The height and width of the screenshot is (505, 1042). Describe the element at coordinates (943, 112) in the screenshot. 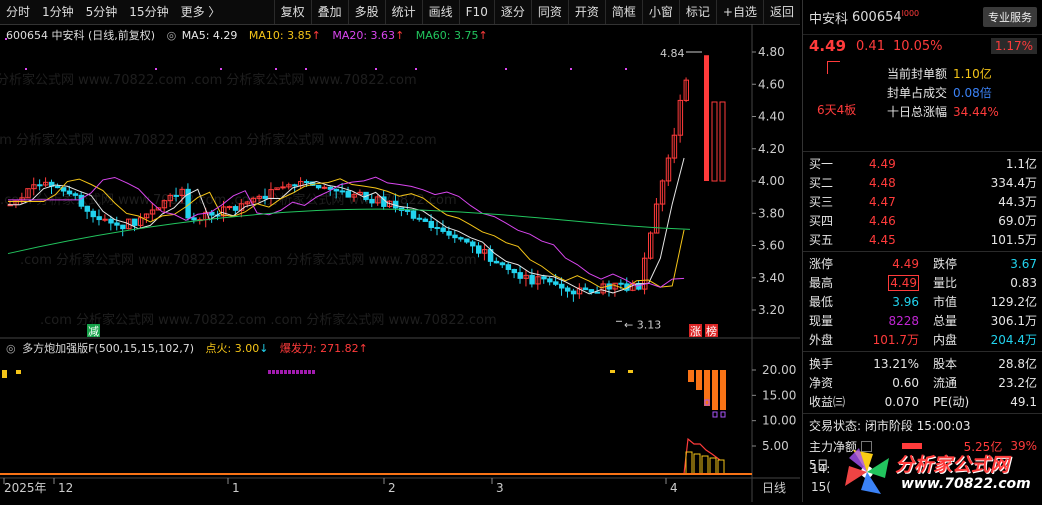

I see `seal-info-row: 十日总涨幅 34.44%` at that location.